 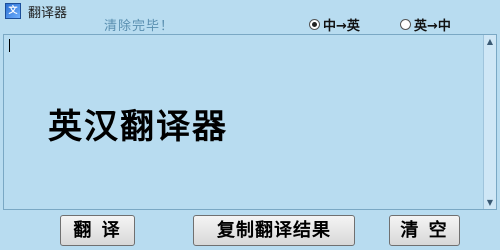 I want to click on text-caret, so click(x=9, y=45).